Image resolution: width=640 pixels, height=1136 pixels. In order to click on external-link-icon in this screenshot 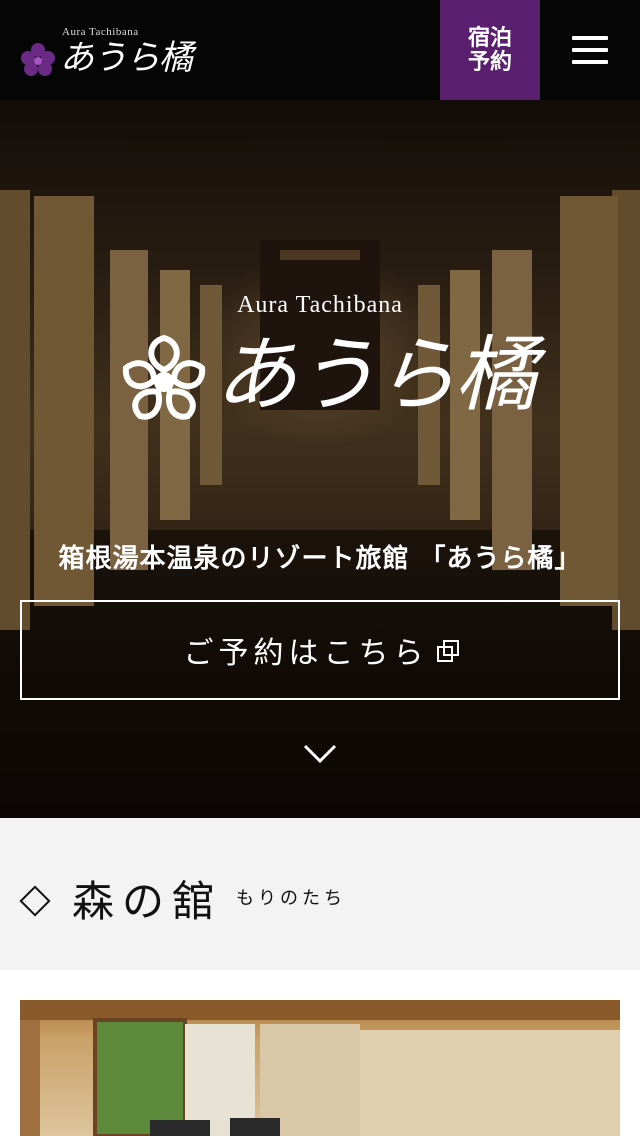, I will do `click(447, 651)`.